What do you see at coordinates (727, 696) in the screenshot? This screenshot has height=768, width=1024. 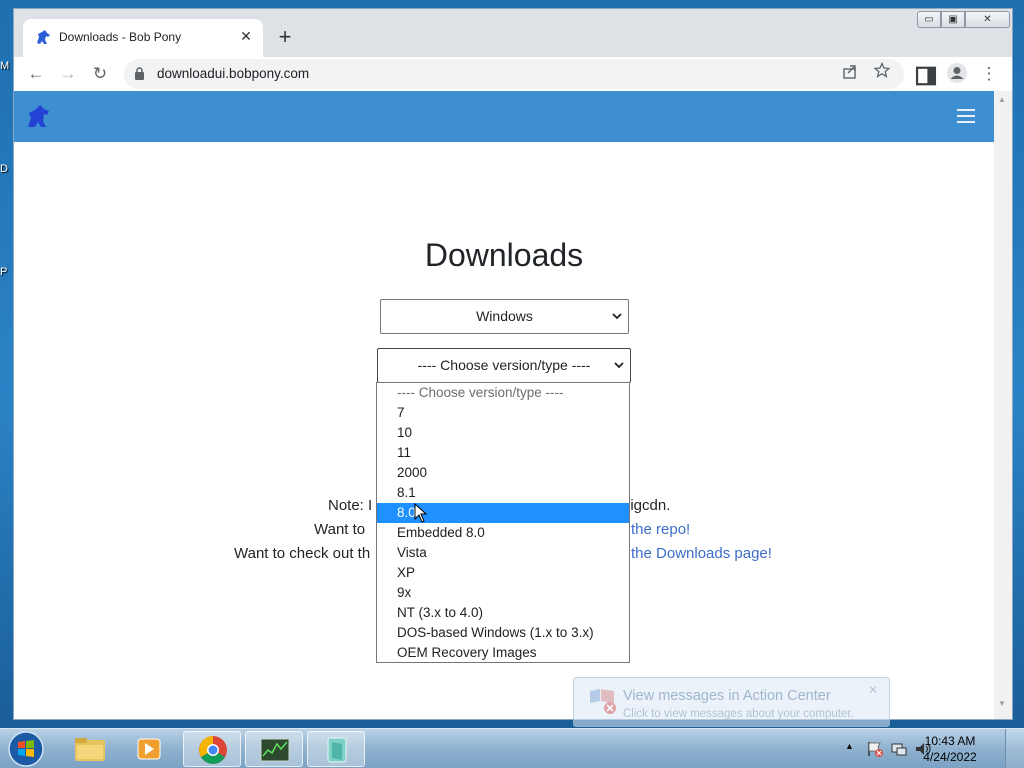 I see `notification-title: View messages in Action Center` at bounding box center [727, 696].